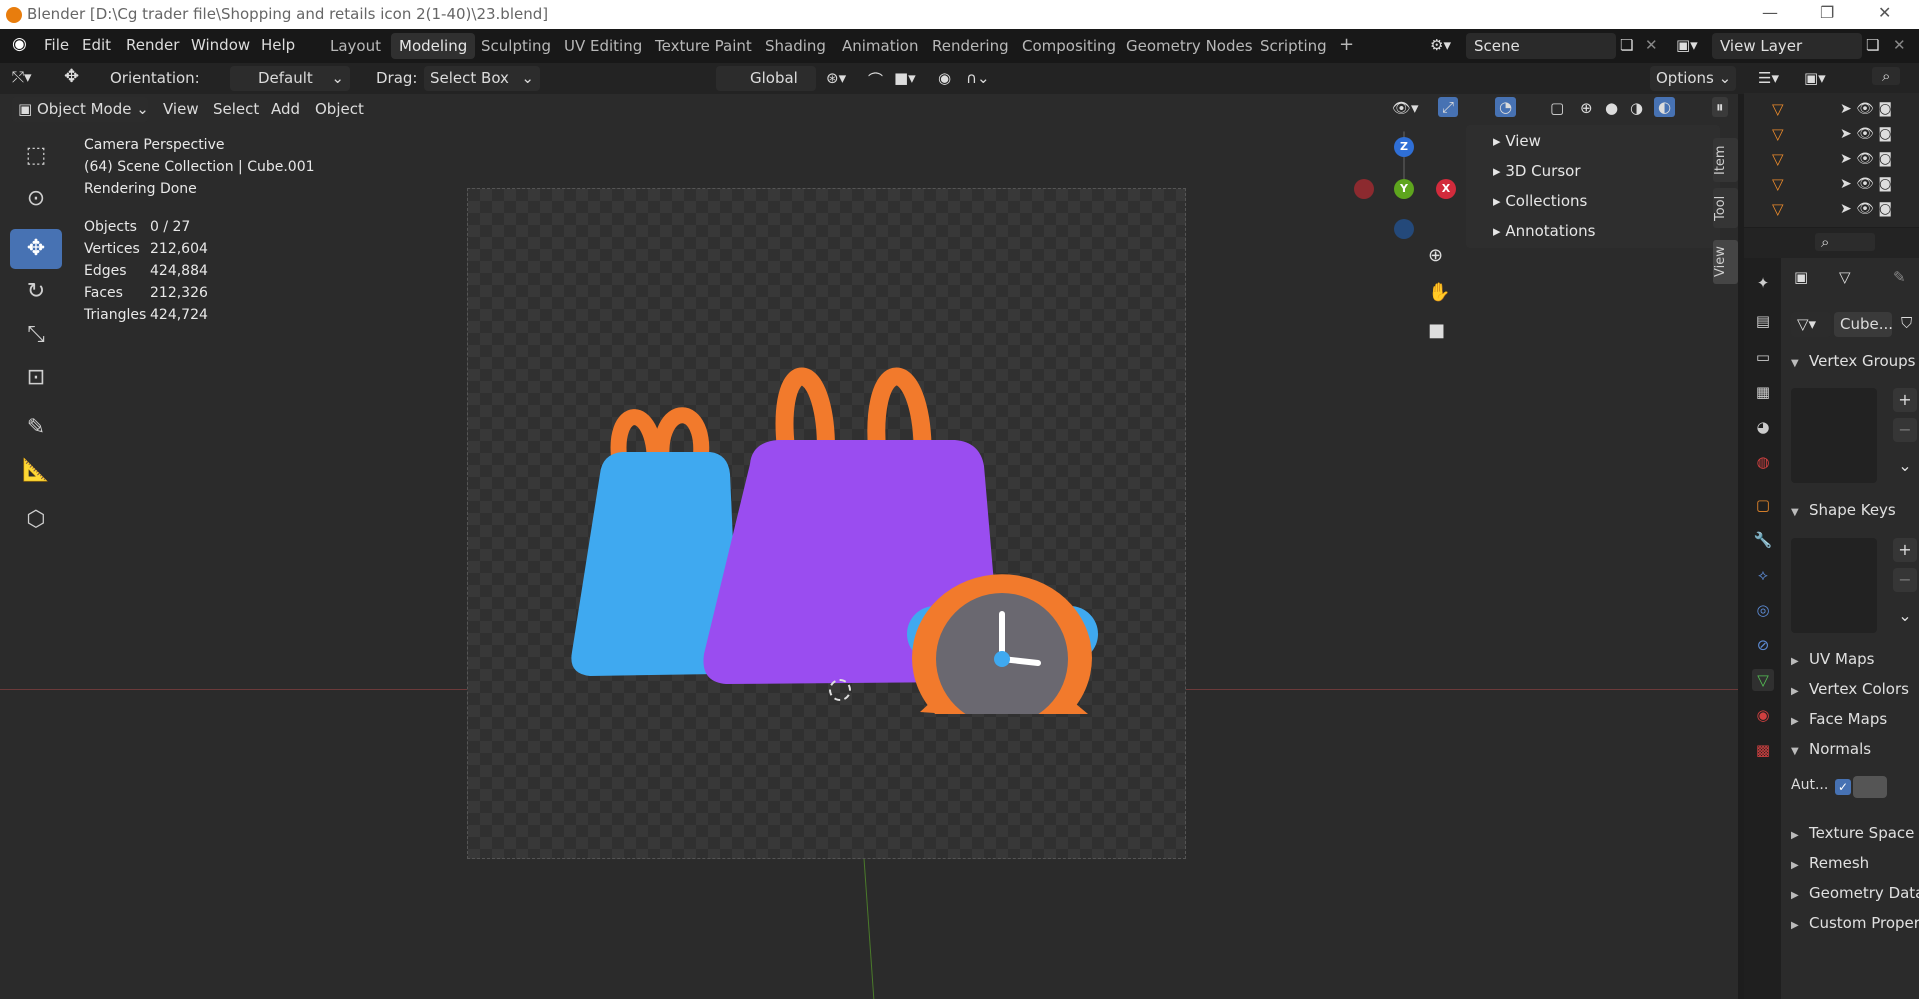 Image resolution: width=1919 pixels, height=999 pixels. What do you see at coordinates (56, 45) in the screenshot?
I see `menu-file: File` at bounding box center [56, 45].